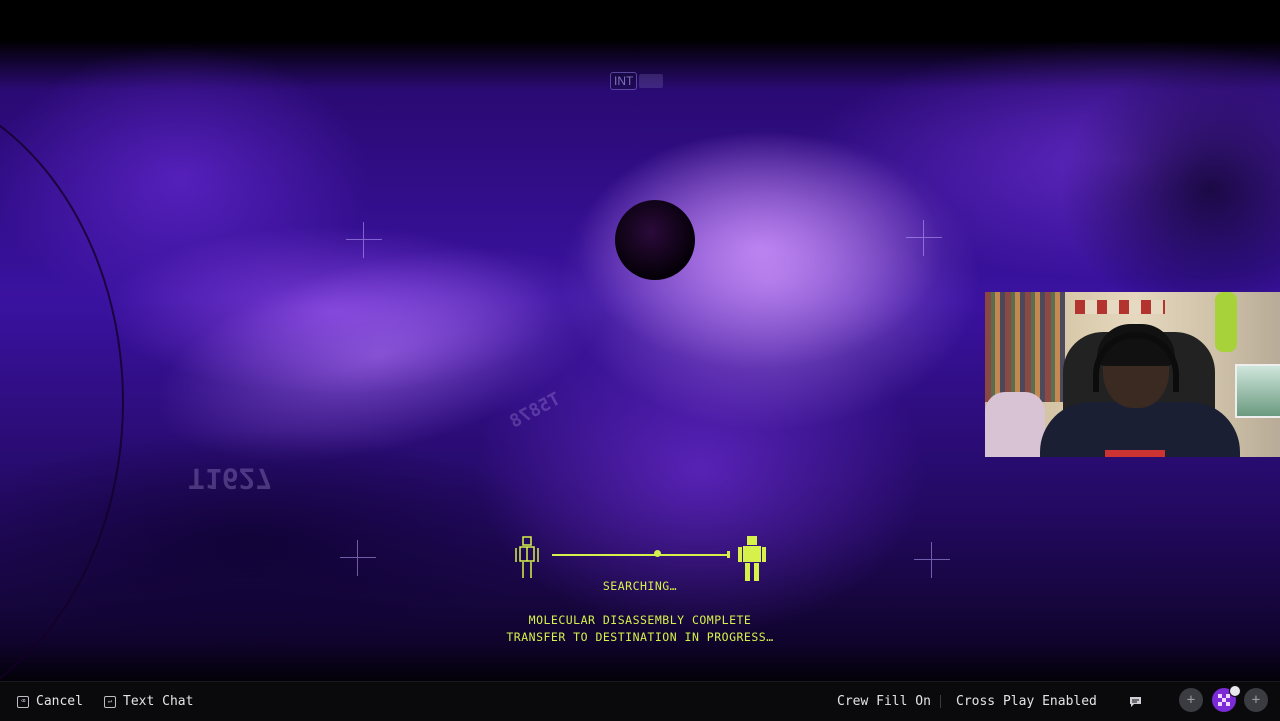 The height and width of the screenshot is (721, 1280). I want to click on chat-button, so click(1135, 701).